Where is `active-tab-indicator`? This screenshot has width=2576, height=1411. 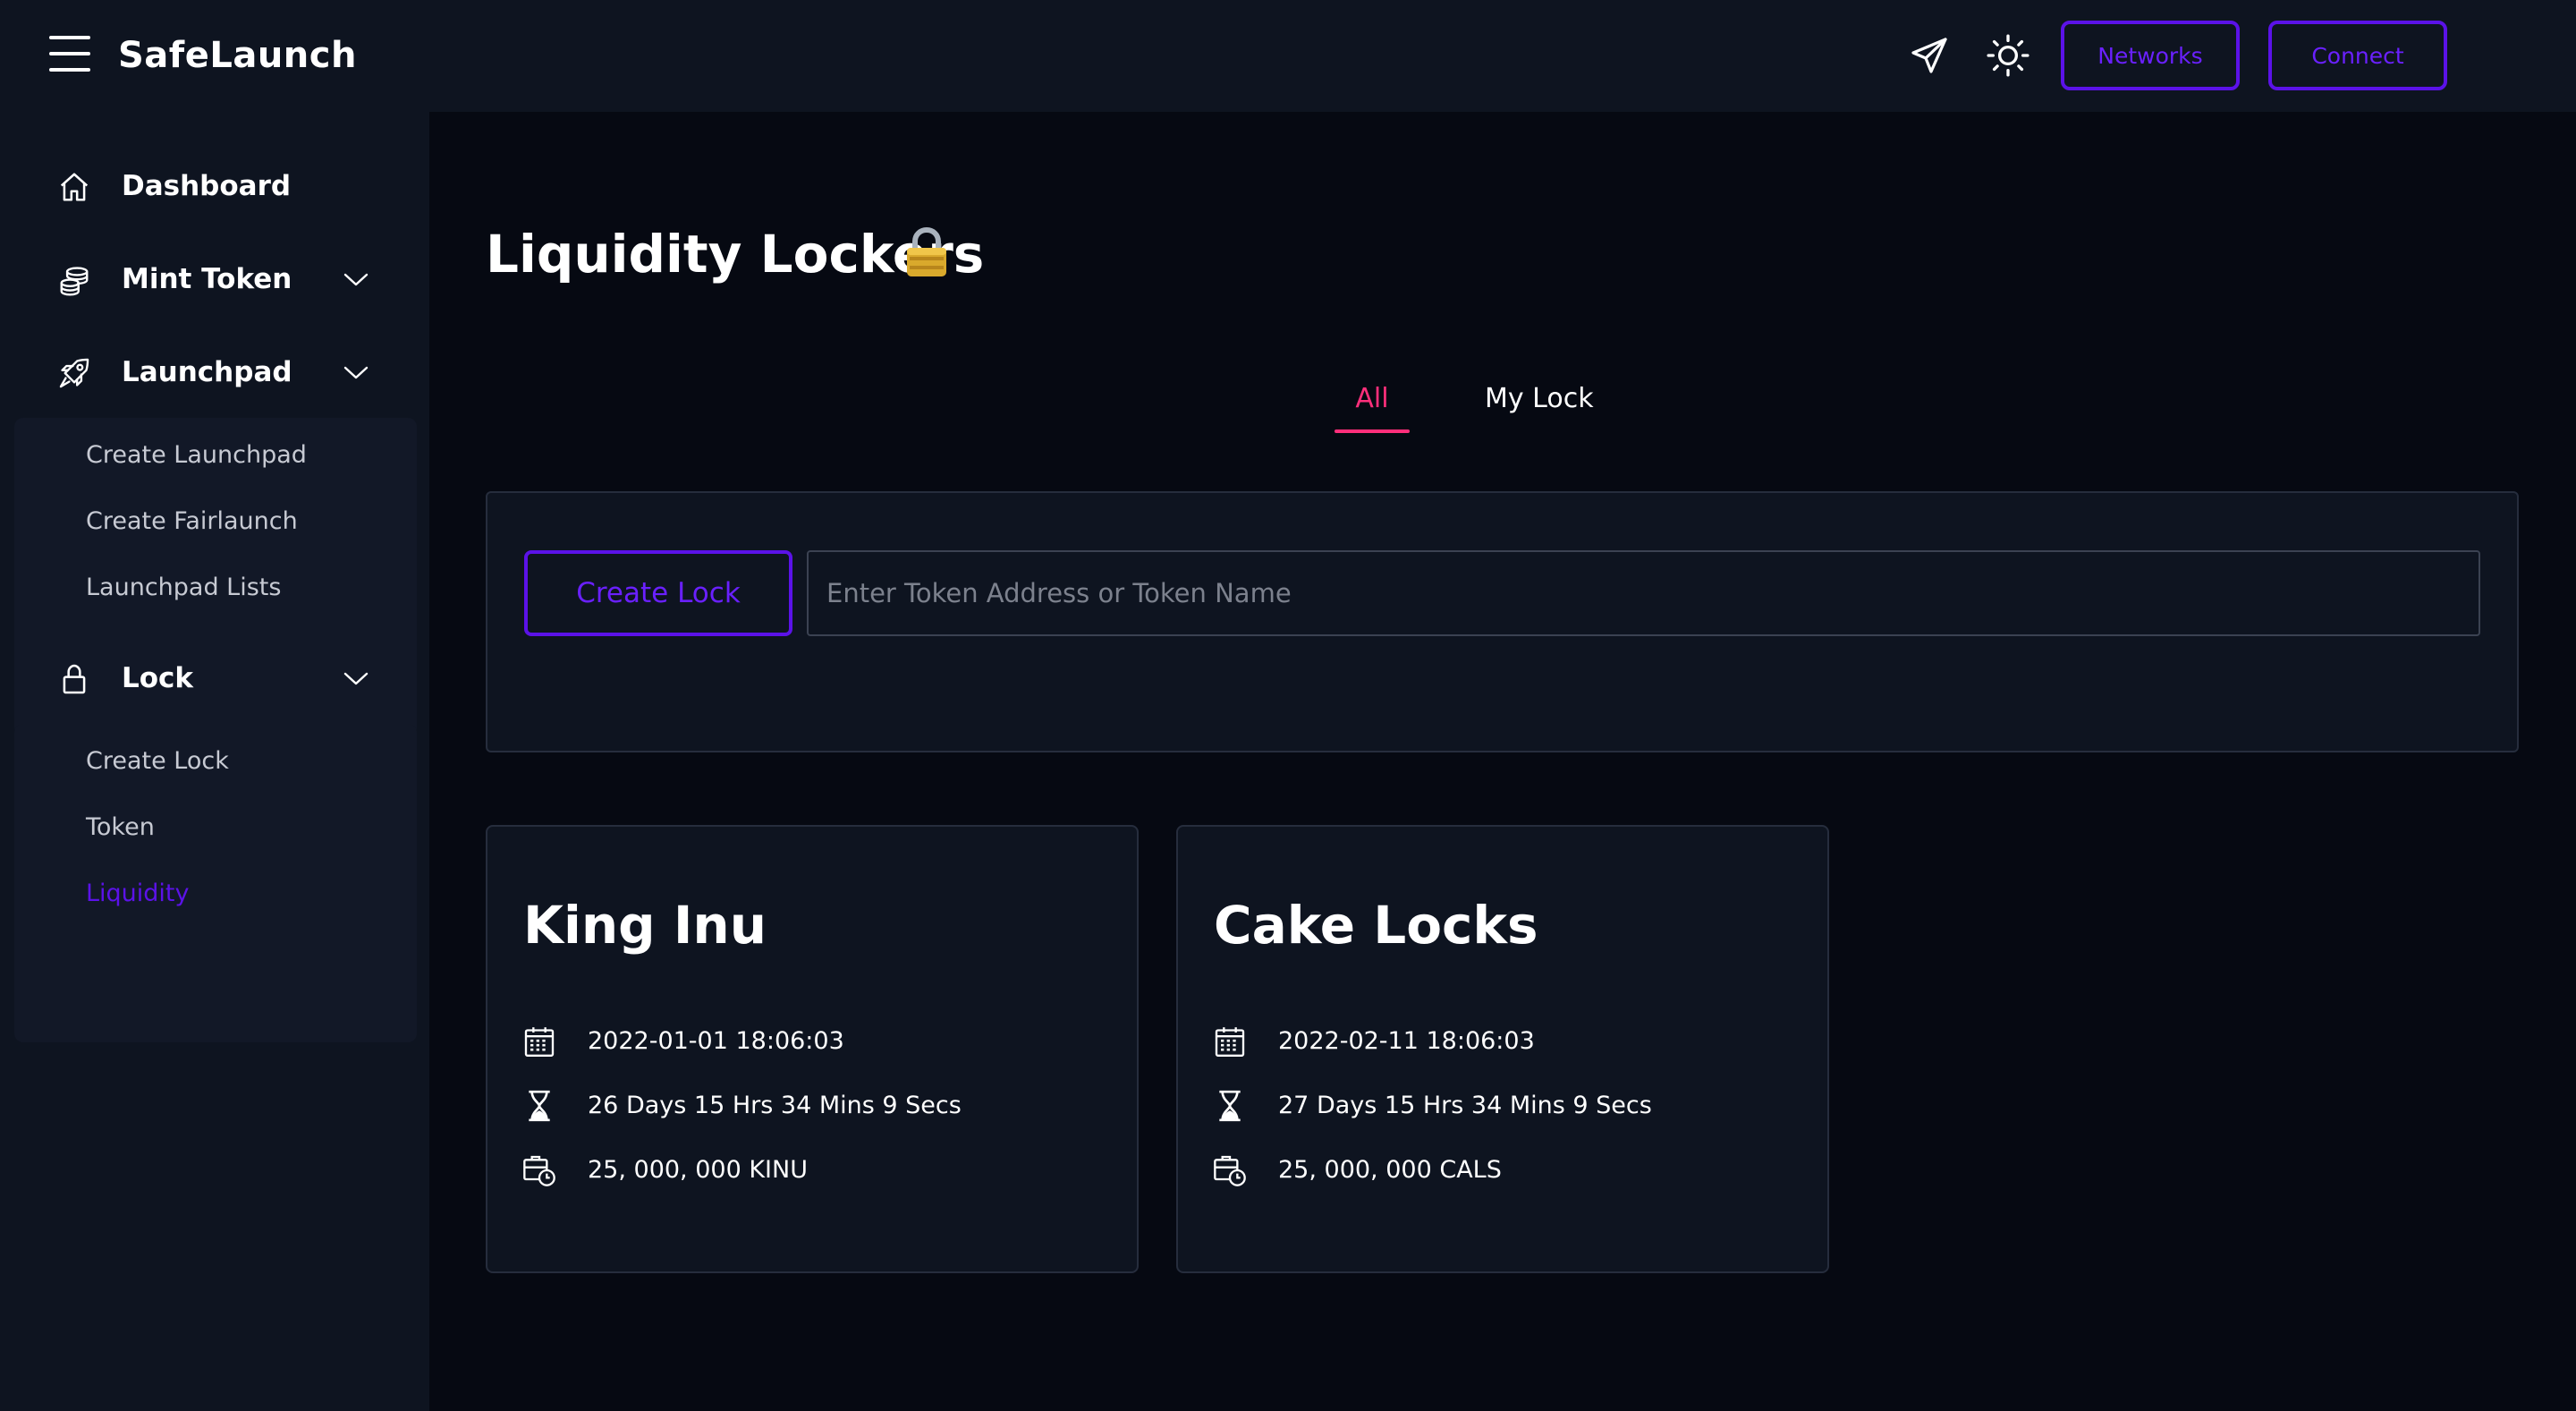
active-tab-indicator is located at coordinates (1372, 431).